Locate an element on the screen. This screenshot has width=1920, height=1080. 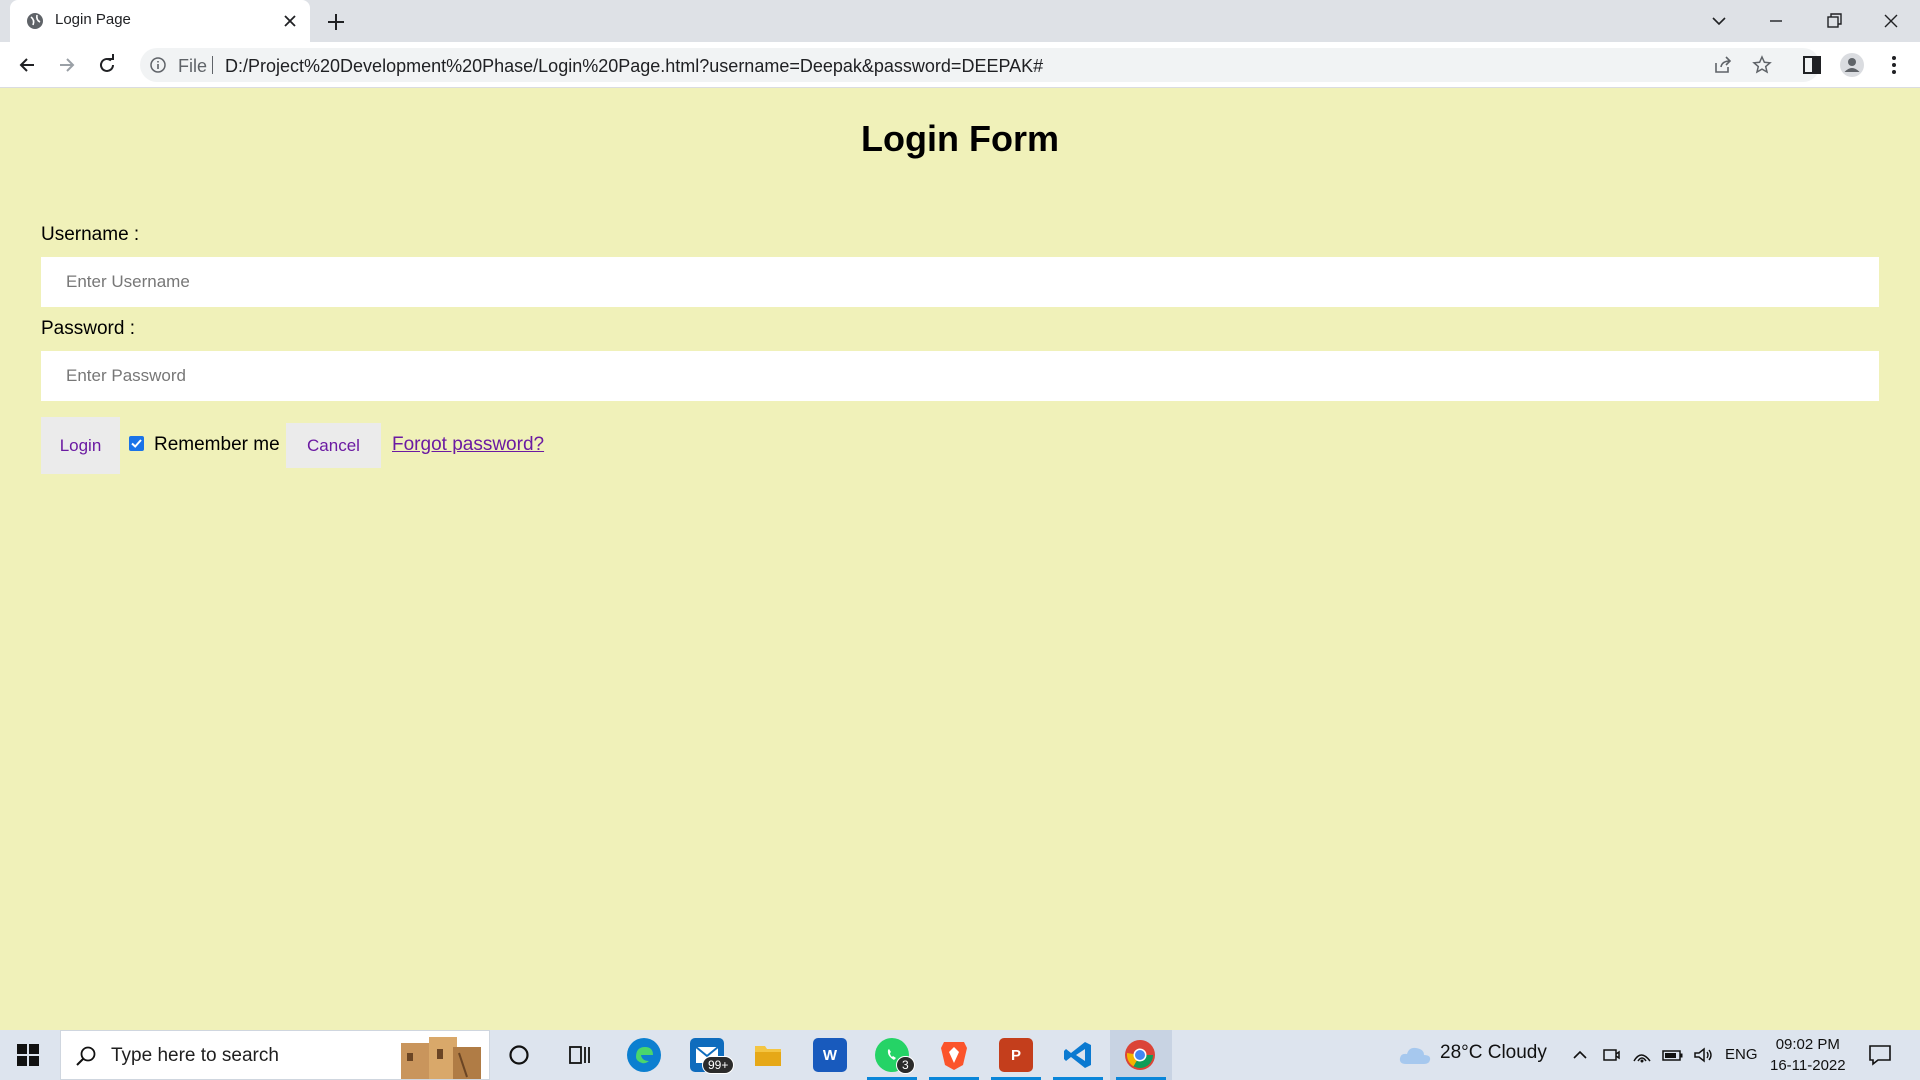
globe-icon is located at coordinates (35, 21).